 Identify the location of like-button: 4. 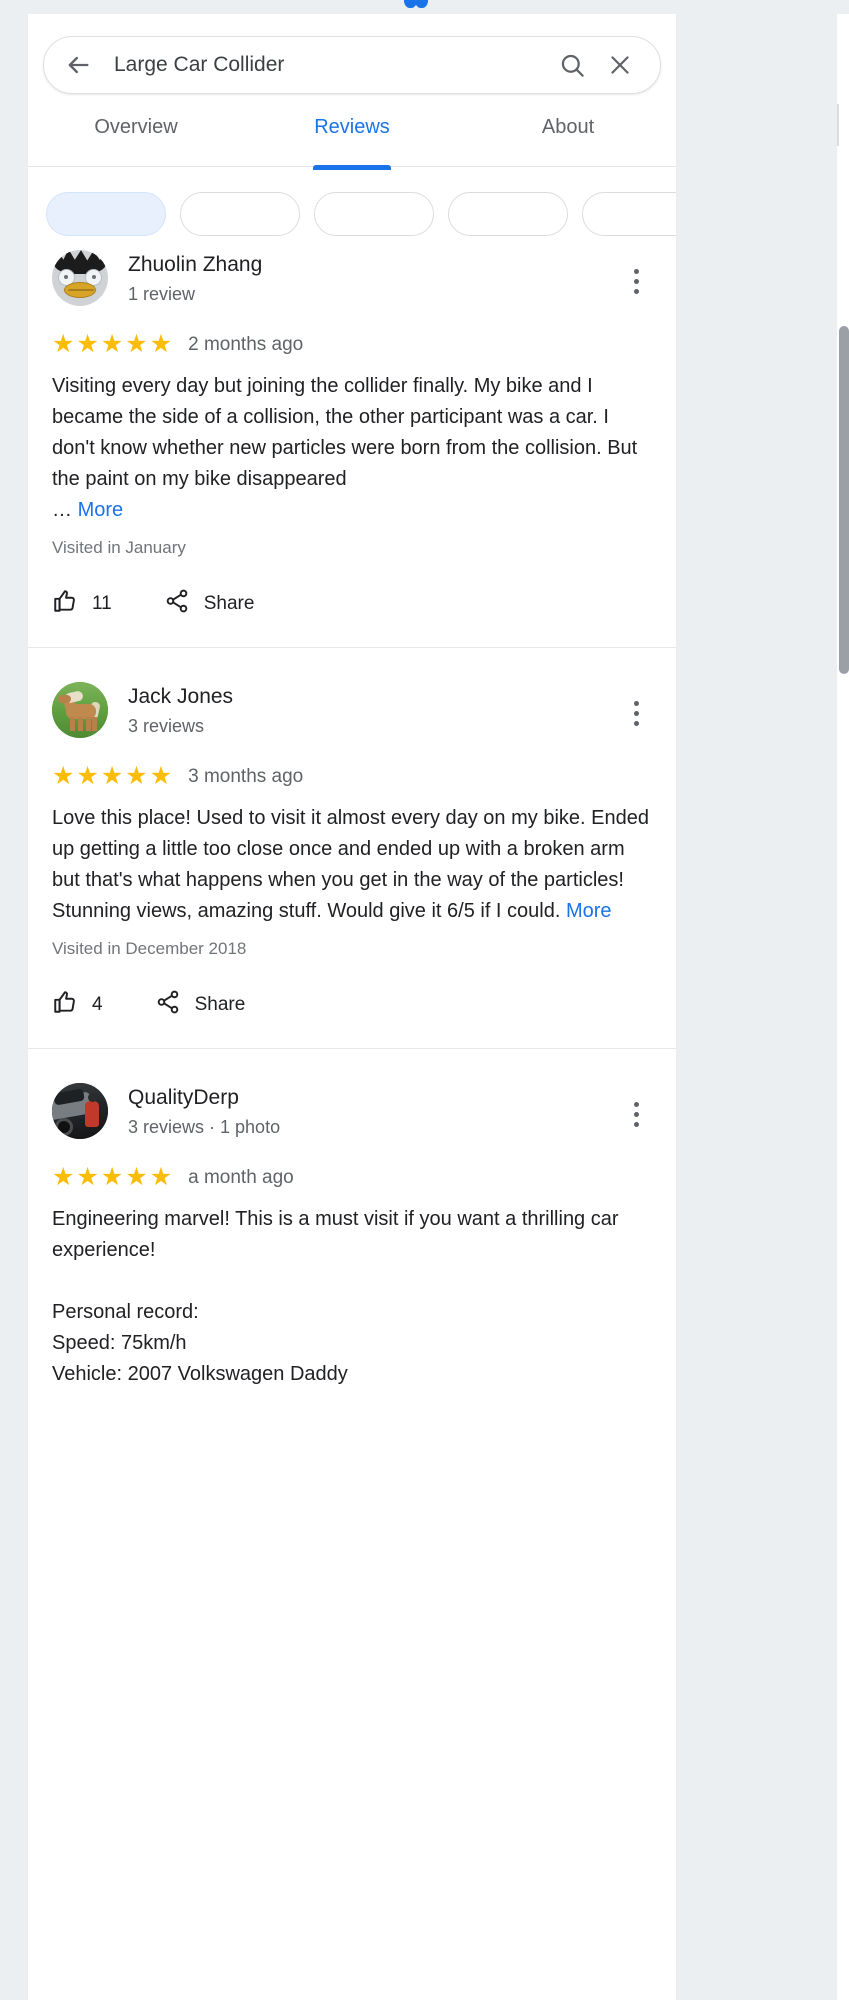
(77, 1004).